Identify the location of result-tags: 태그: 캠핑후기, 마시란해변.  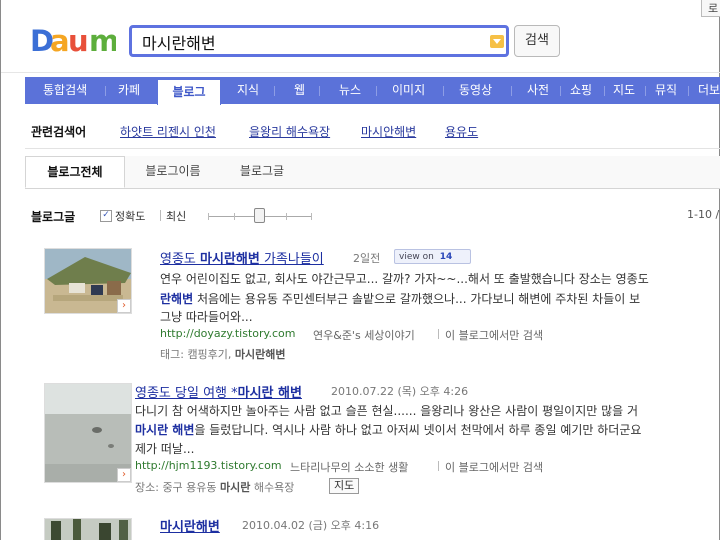
(223, 354).